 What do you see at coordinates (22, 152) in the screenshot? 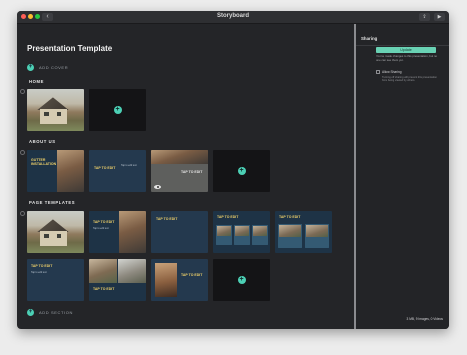
I see `section-select-about-us` at bounding box center [22, 152].